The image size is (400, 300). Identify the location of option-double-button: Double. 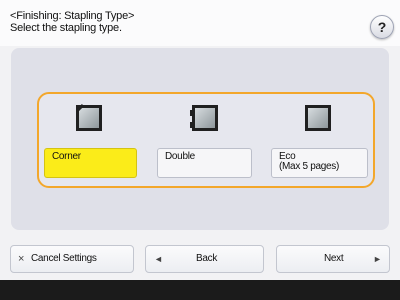
(204, 163).